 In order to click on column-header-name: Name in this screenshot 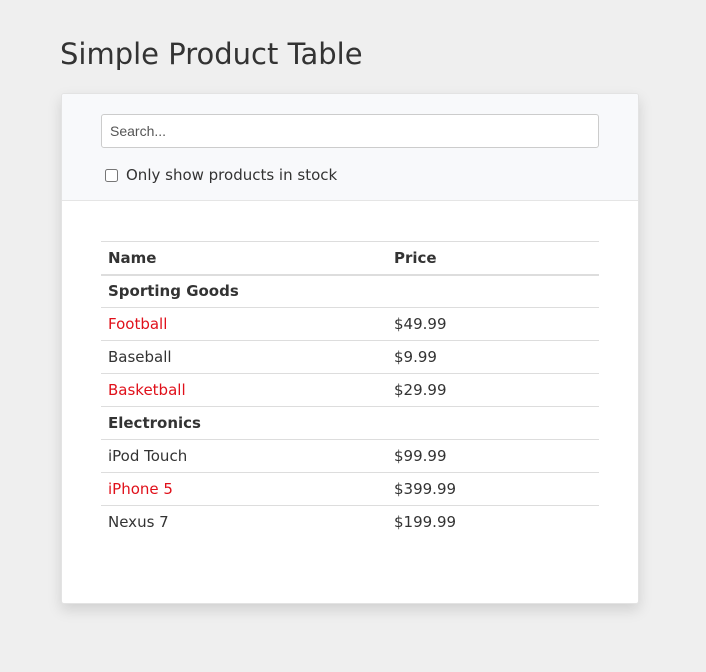, I will do `click(244, 258)`.